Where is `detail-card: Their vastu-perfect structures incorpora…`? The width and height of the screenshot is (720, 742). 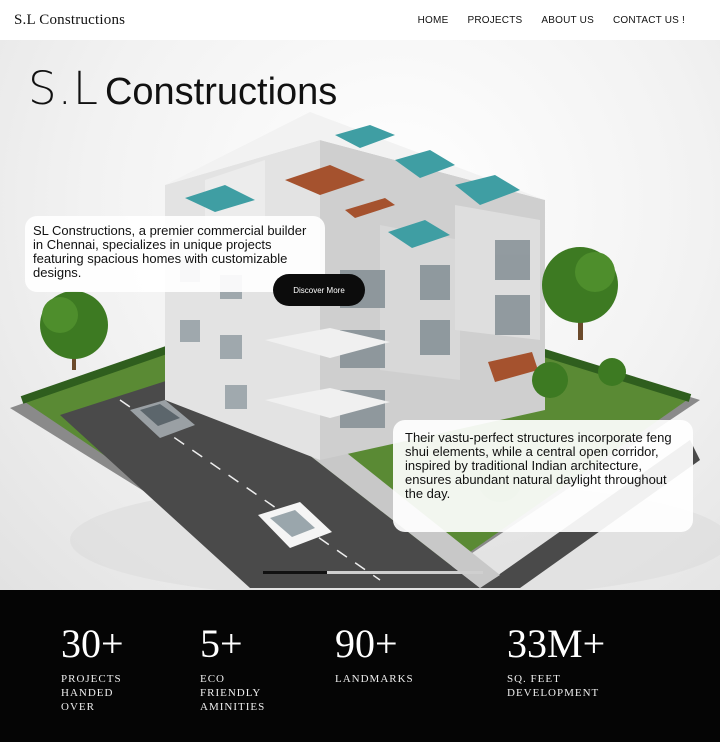 detail-card: Their vastu-perfect structures incorpora… is located at coordinates (543, 476).